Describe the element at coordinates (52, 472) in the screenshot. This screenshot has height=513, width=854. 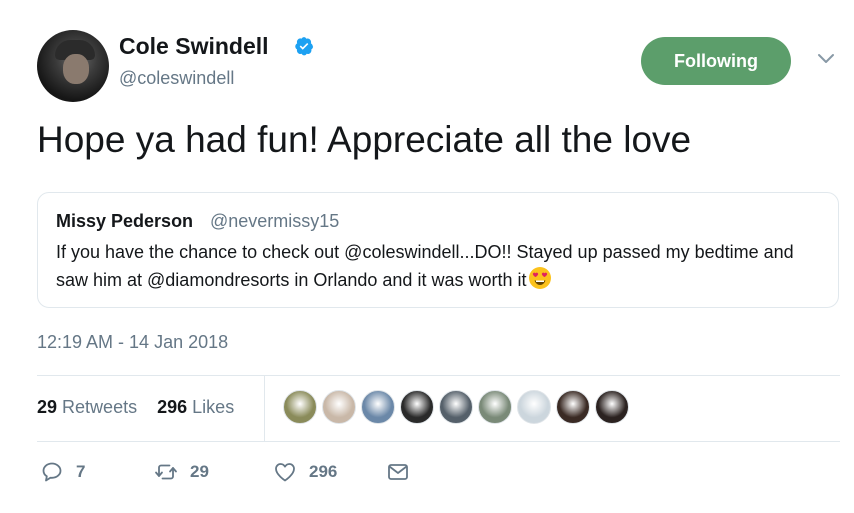
I see `reply-icon` at that location.